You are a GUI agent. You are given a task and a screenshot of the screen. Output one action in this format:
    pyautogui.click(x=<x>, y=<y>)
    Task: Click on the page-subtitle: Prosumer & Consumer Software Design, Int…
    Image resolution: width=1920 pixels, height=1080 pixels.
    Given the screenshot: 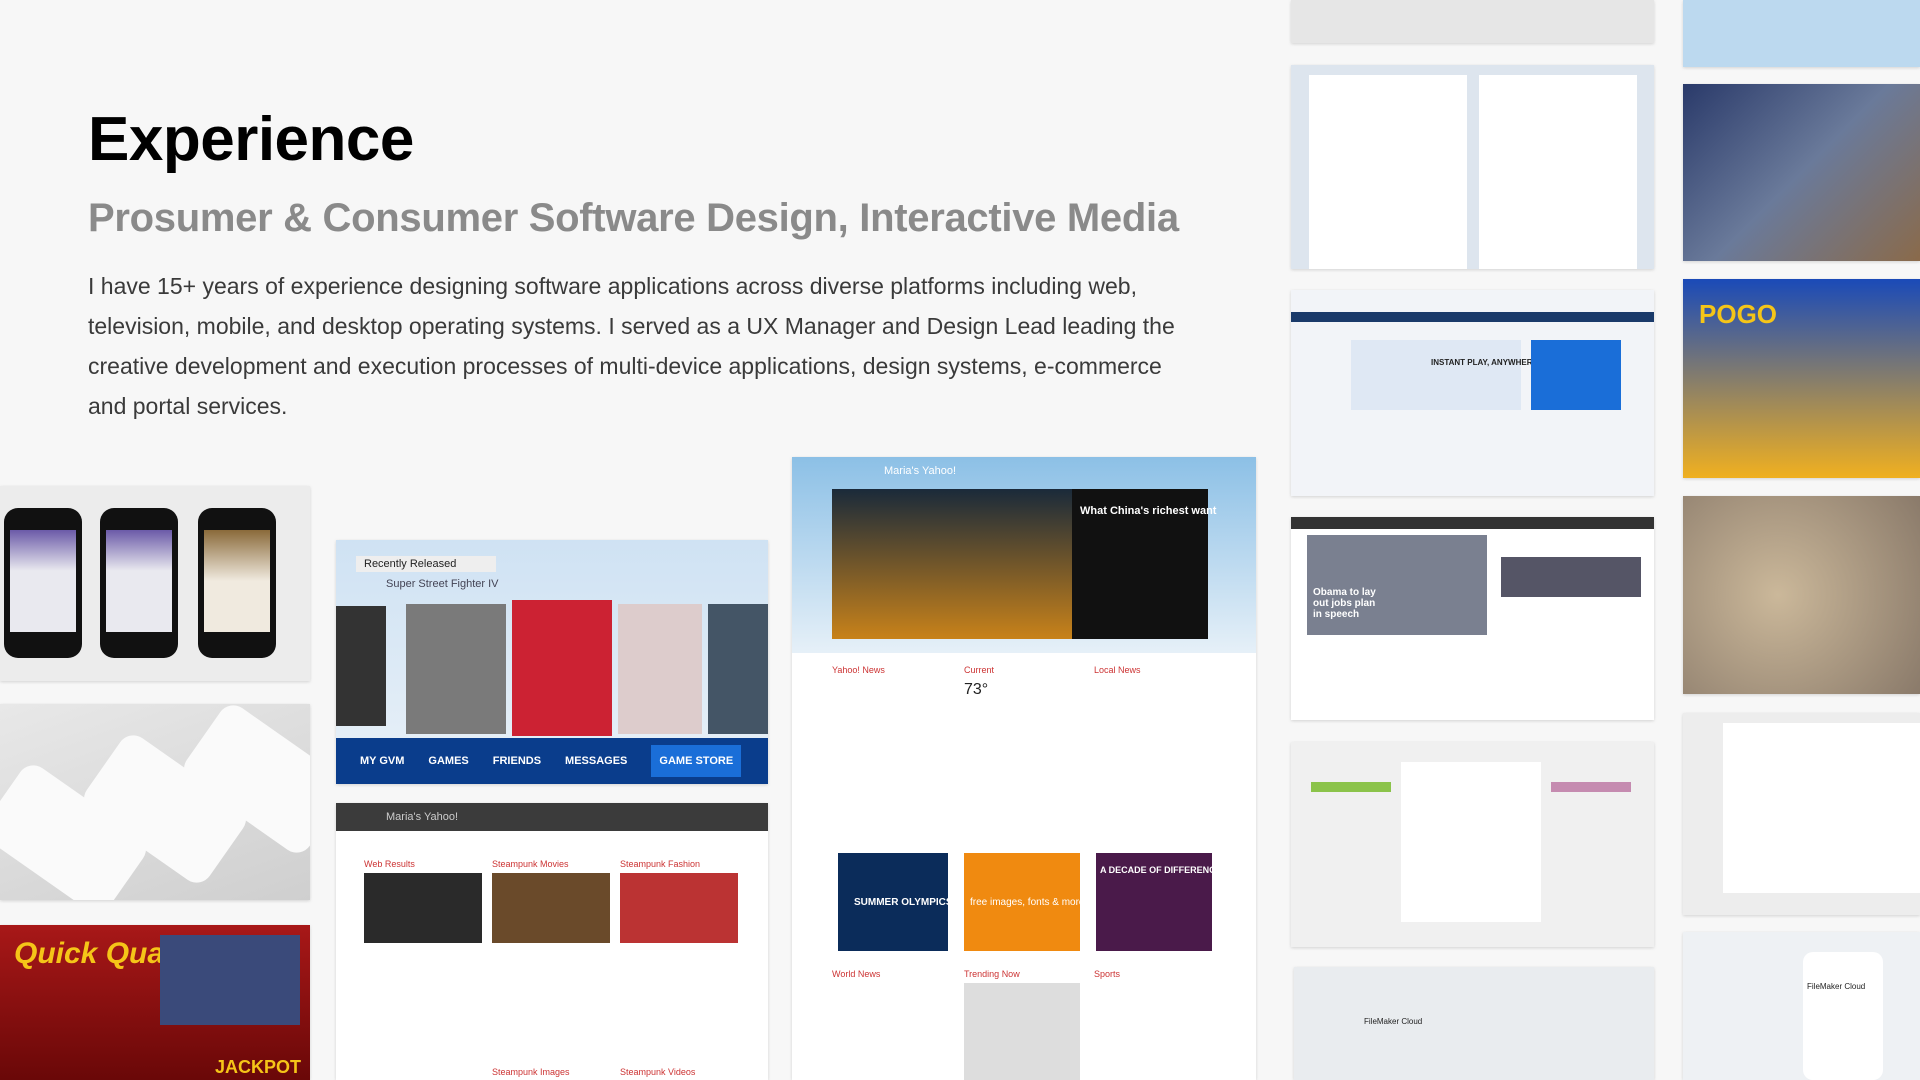 What is the action you would take?
    pyautogui.click(x=633, y=218)
    